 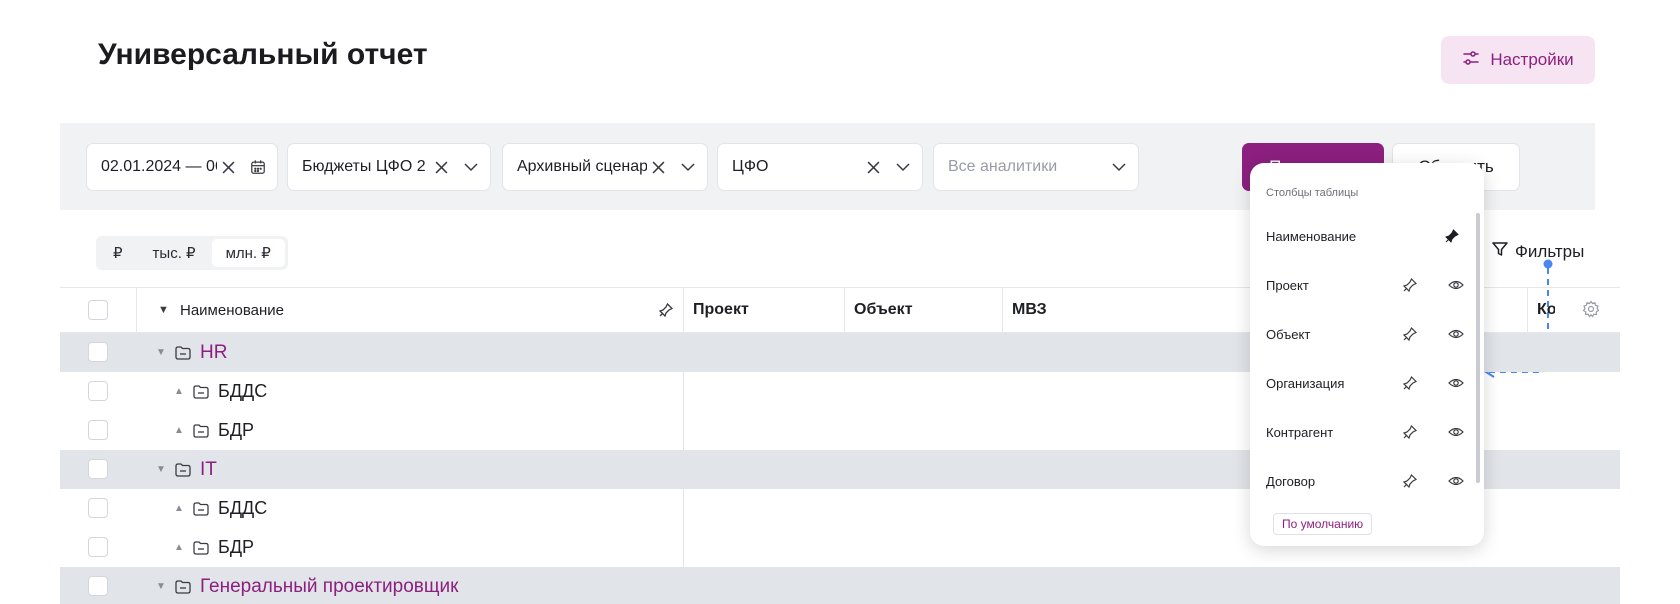 I want to click on unit-million-rub: млн. ₽, so click(x=248, y=253).